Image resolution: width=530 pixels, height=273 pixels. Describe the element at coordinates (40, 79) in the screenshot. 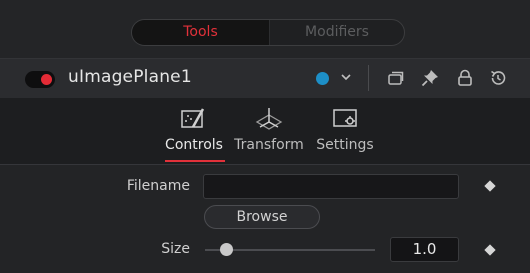

I see `node-enable-toggle` at that location.